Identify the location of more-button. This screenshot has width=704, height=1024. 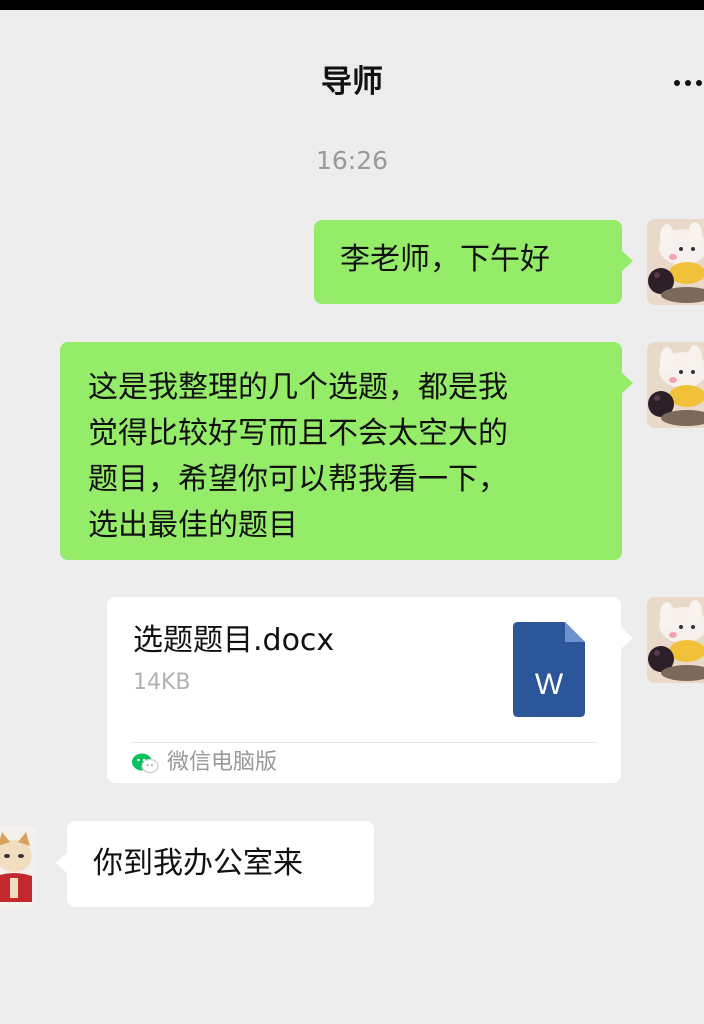
(687, 82).